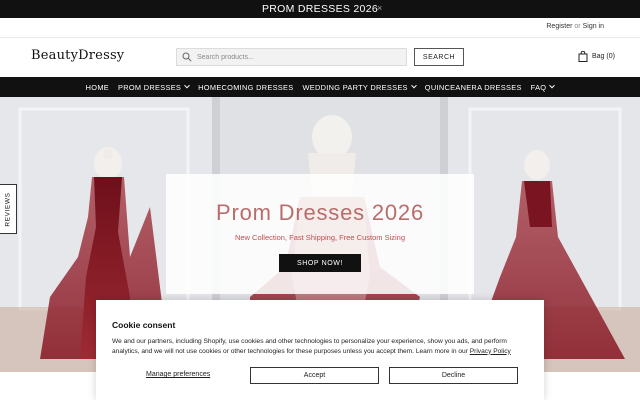 This screenshot has height=400, width=640. I want to click on bag-link: Bag (0), so click(596, 56).